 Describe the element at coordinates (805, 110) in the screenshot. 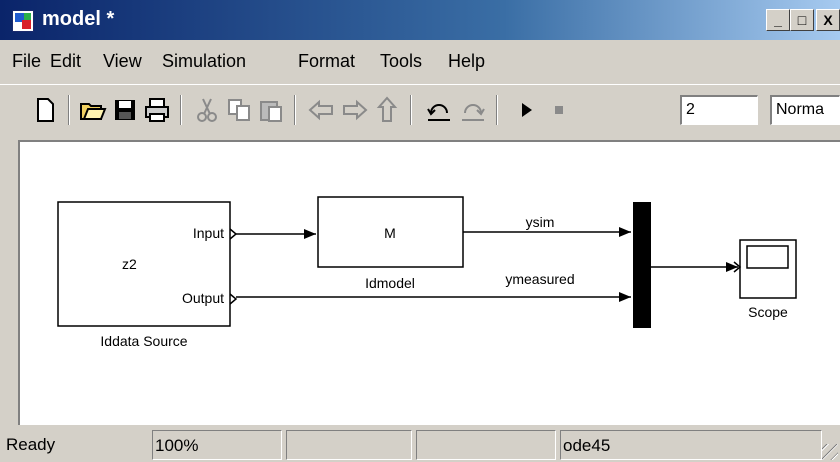

I see `simulation-mode-select: Norma` at that location.